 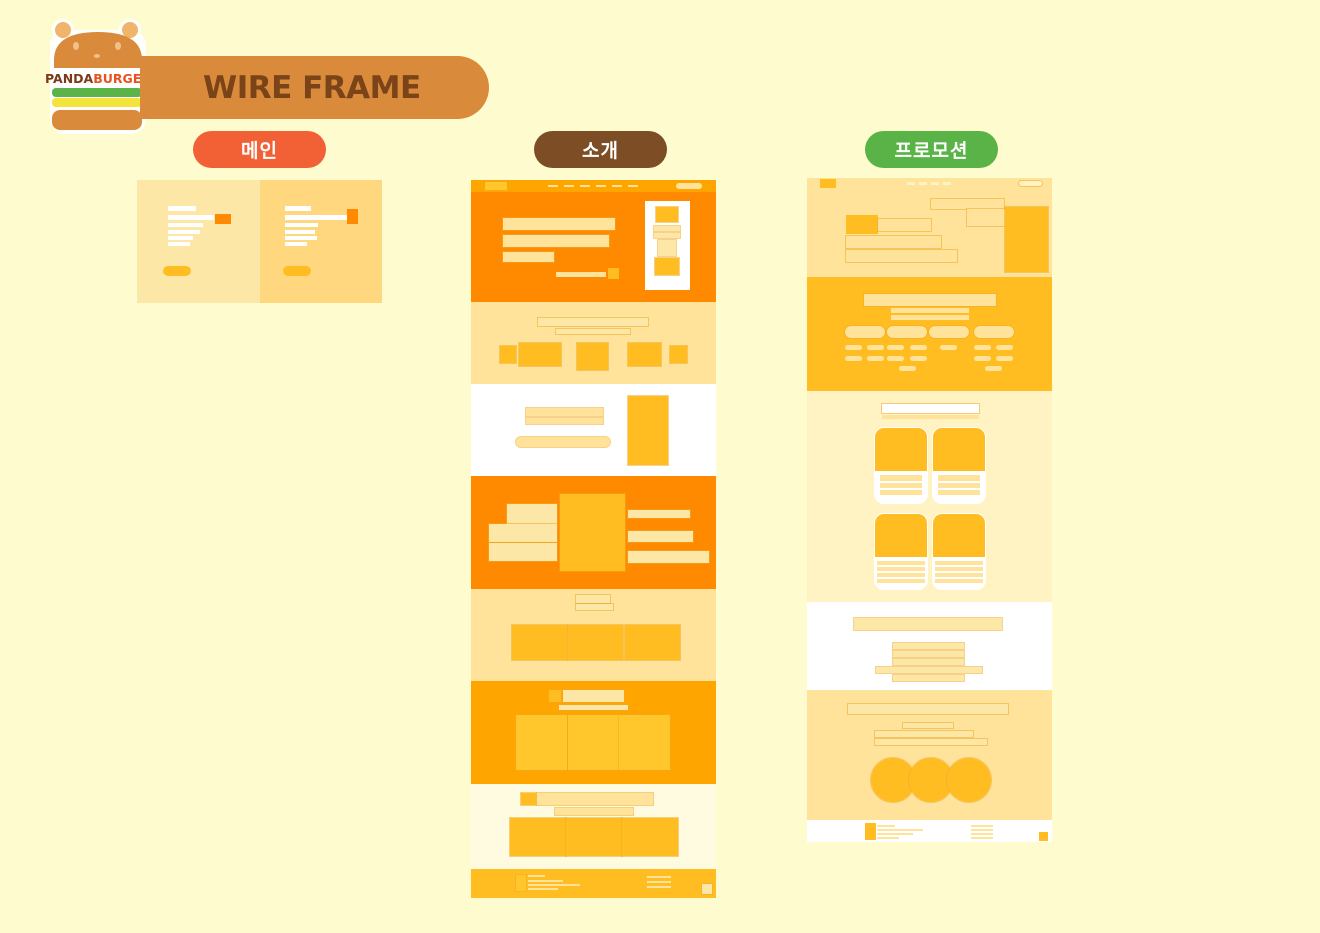 I want to click on story-text, so click(x=564, y=412).